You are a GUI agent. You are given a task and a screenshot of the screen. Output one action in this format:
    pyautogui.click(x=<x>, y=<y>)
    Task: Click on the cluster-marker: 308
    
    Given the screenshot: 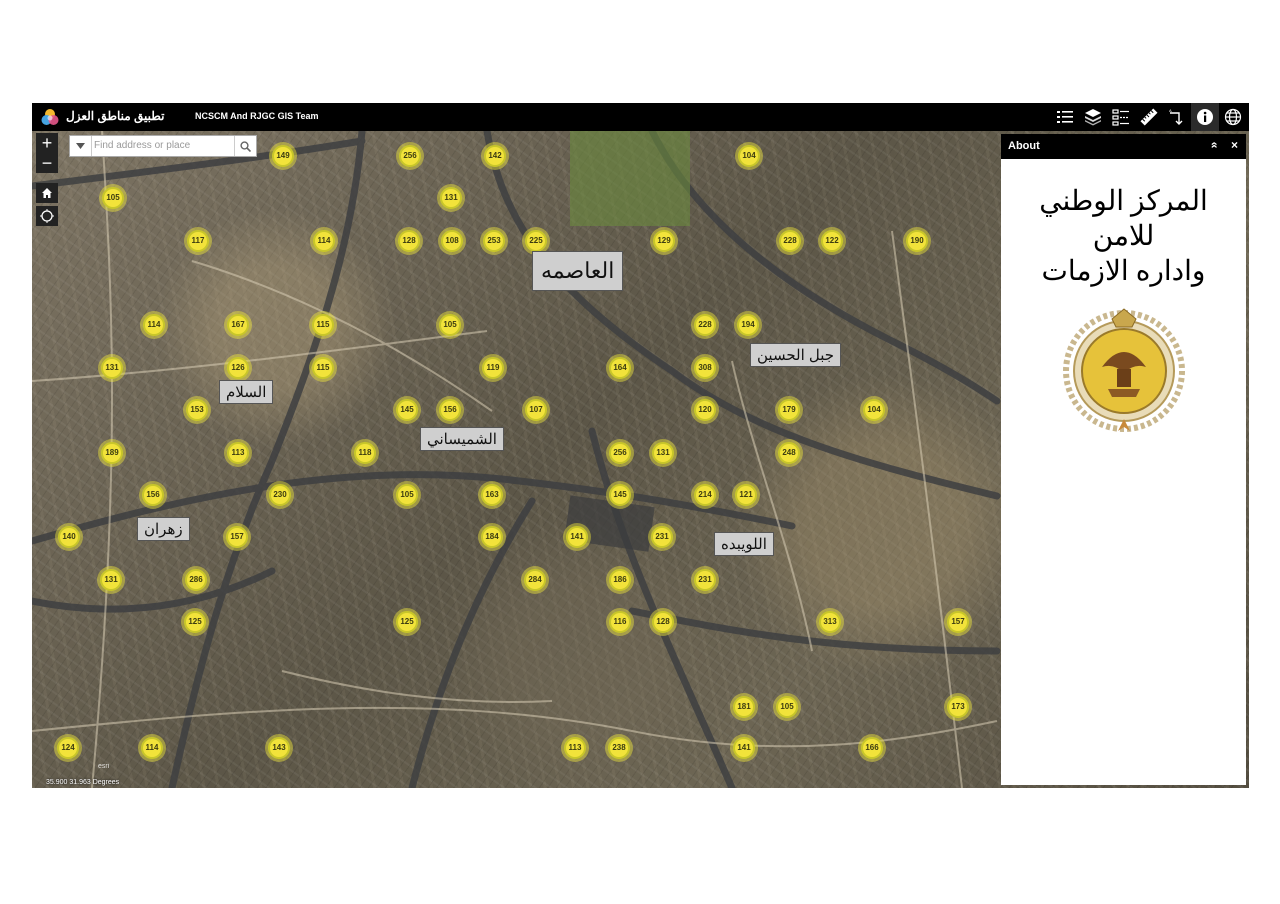 What is the action you would take?
    pyautogui.click(x=705, y=368)
    